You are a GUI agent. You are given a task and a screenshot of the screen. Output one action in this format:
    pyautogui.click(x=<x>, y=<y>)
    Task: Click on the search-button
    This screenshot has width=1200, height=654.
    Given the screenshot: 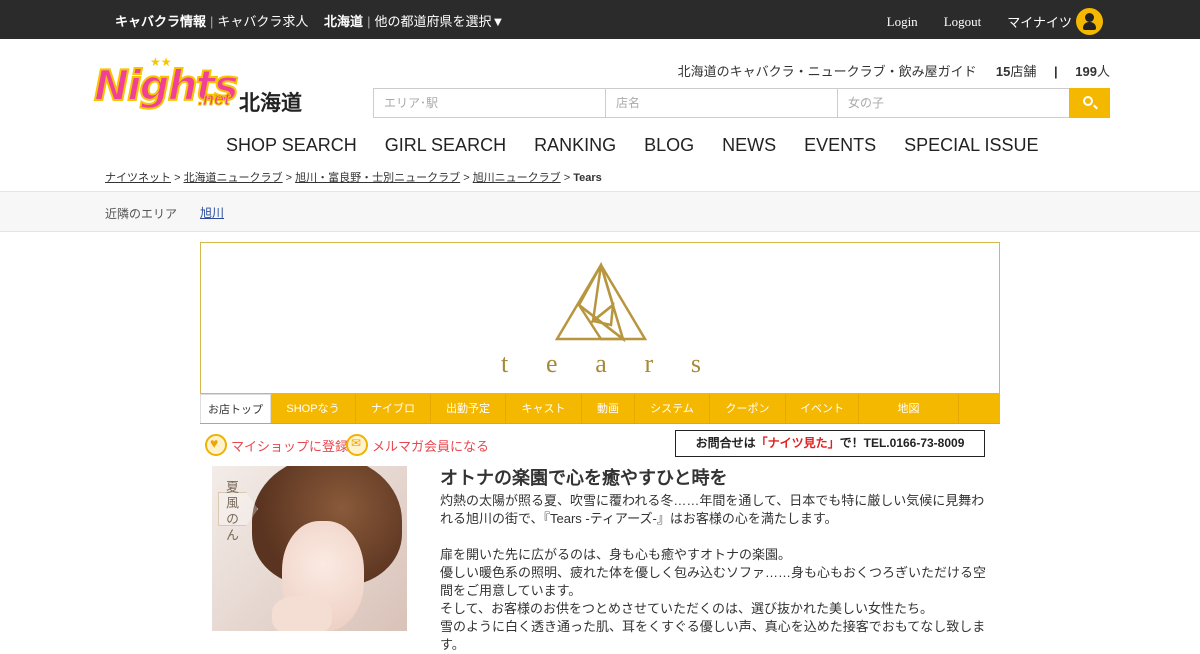 What is the action you would take?
    pyautogui.click(x=1089, y=103)
    